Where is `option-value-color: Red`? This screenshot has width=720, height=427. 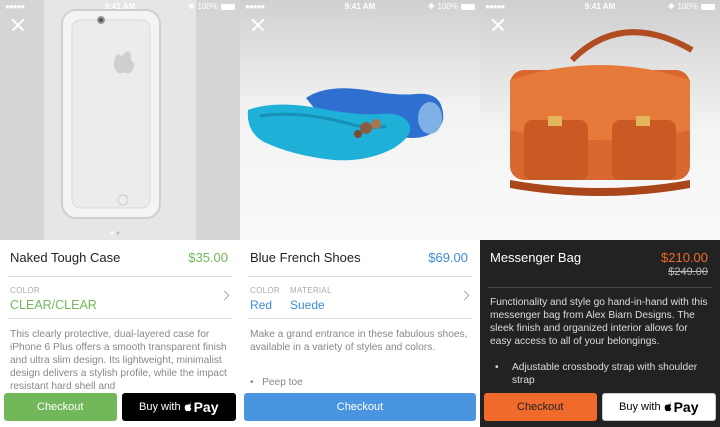
option-value-color: Red is located at coordinates (261, 305).